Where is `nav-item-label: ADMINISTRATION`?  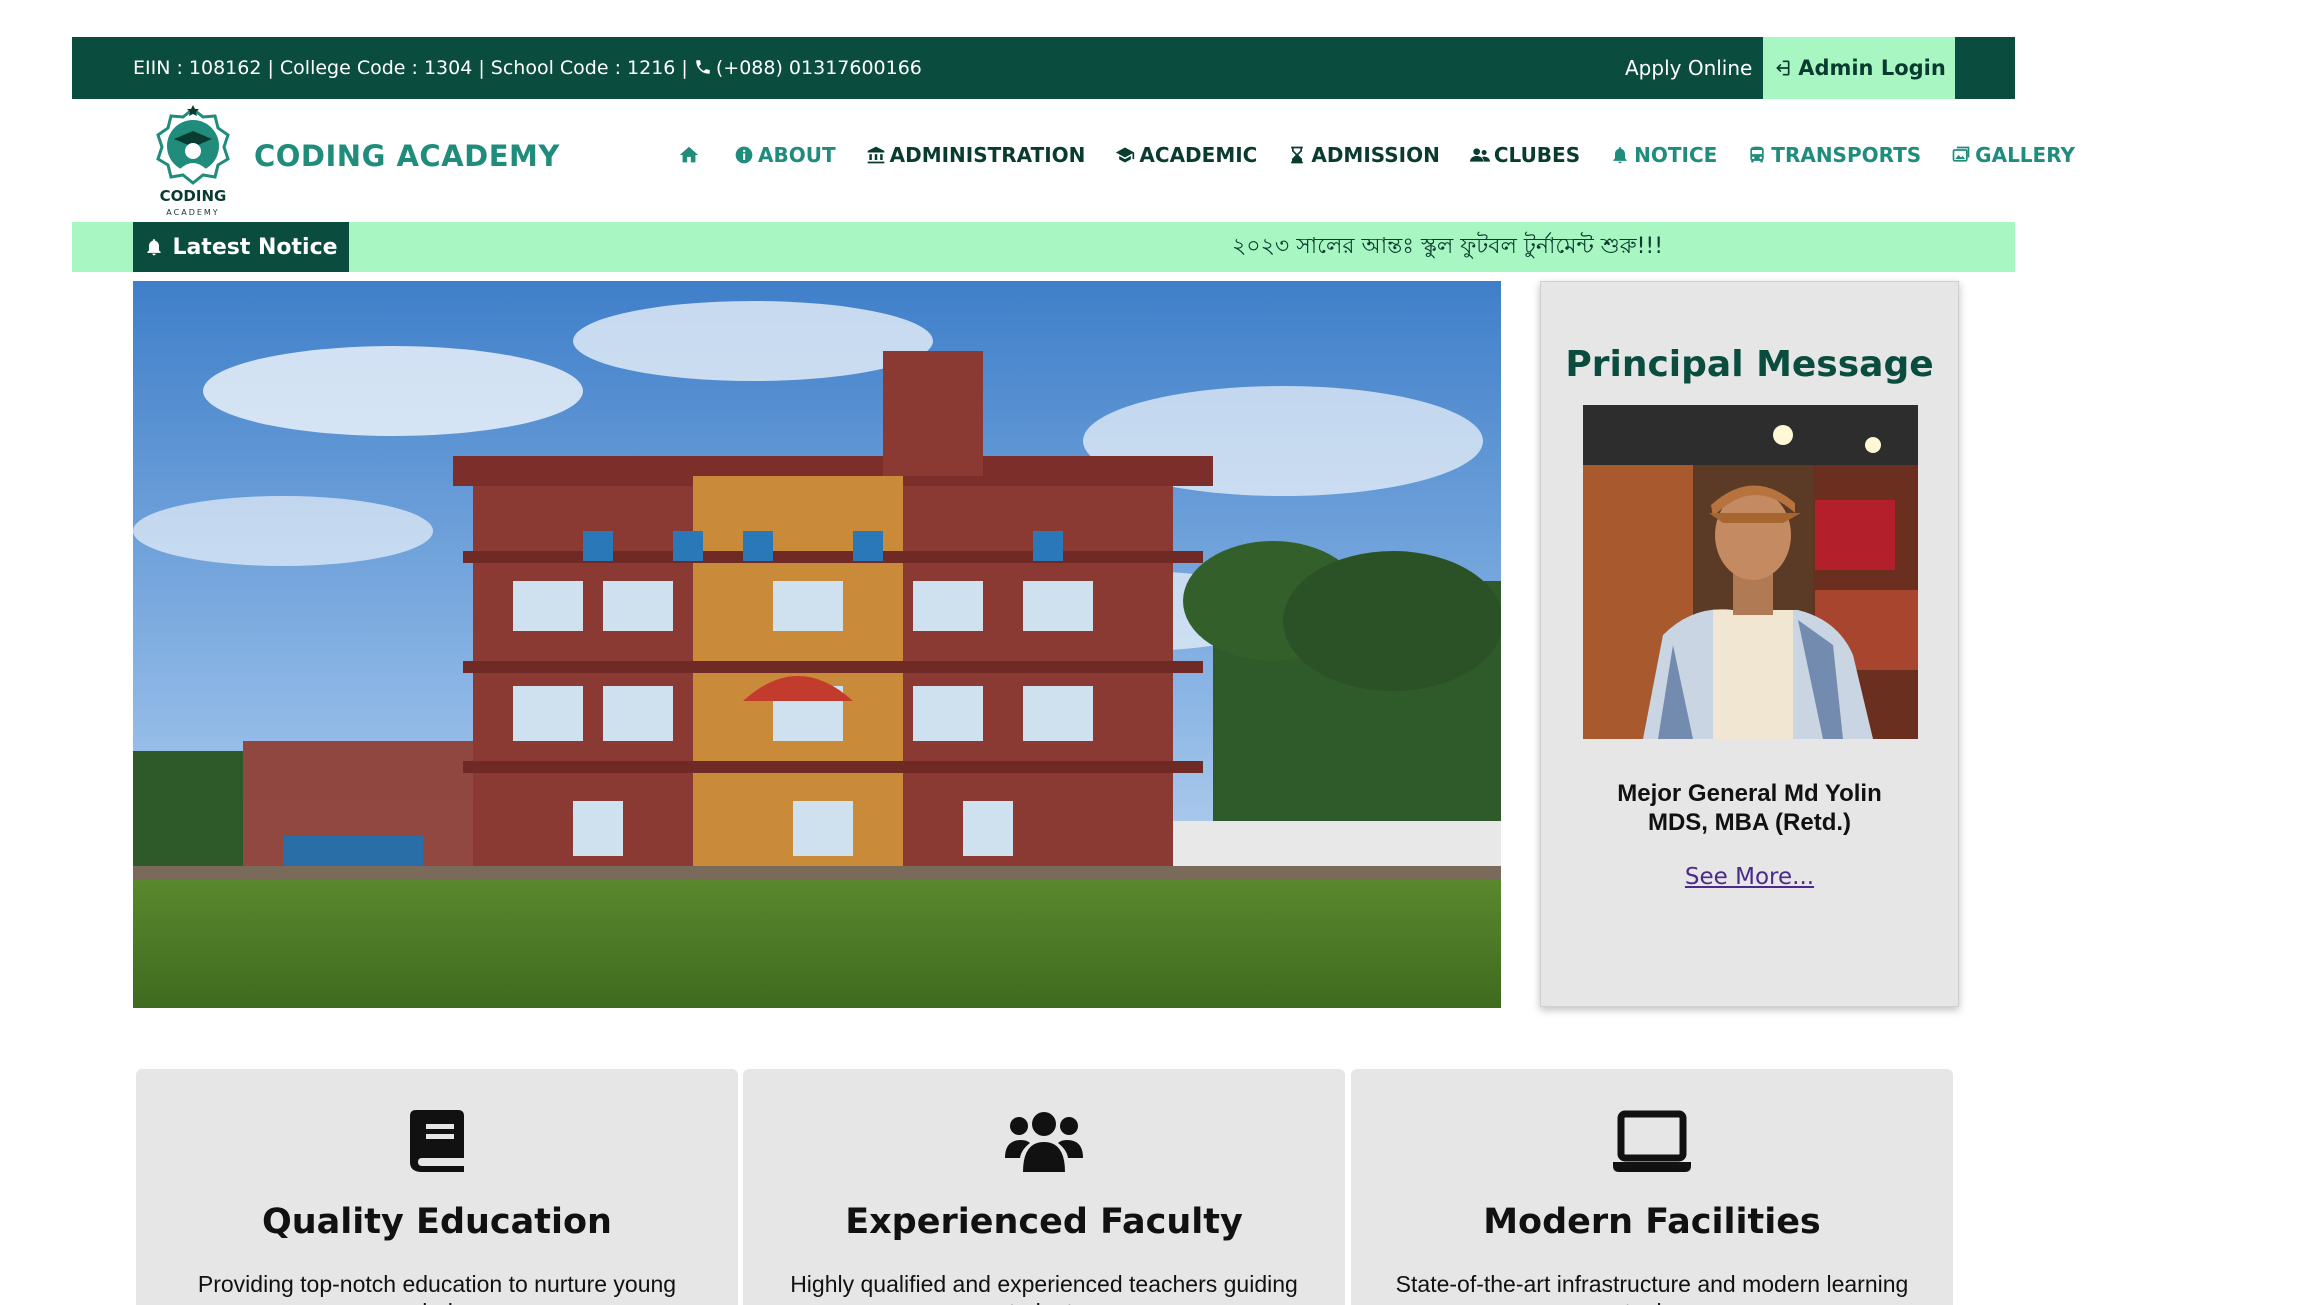
nav-item-label: ADMINISTRATION is located at coordinates (987, 155).